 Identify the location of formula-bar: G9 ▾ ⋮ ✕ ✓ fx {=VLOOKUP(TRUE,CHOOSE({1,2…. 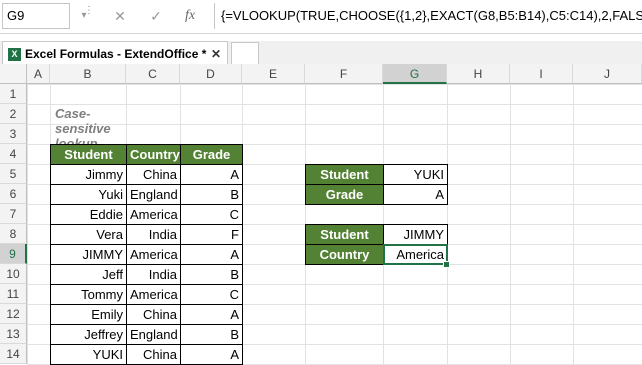
(321, 17).